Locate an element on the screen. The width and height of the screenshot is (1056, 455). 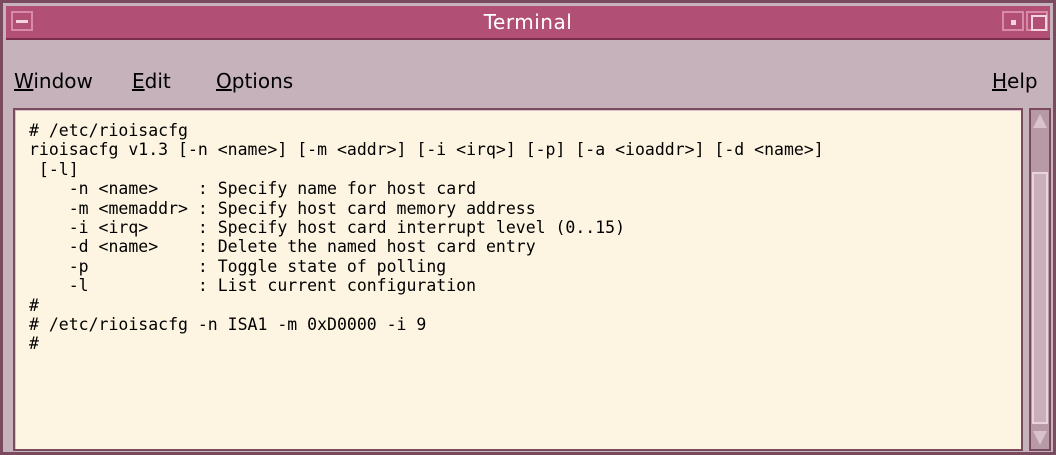
menu-options: Options is located at coordinates (254, 81).